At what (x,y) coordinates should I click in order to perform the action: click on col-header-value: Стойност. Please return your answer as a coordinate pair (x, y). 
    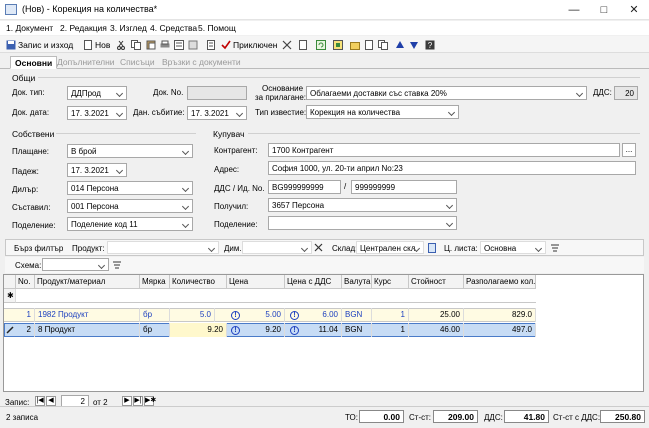
    Looking at the image, I should click on (436, 282).